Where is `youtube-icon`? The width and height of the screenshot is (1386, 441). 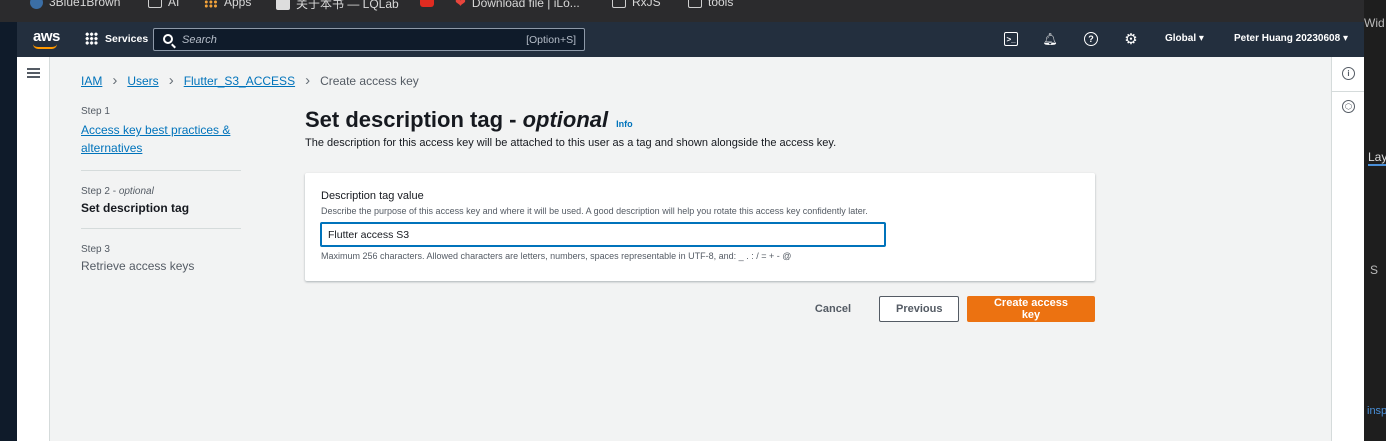
youtube-icon is located at coordinates (427, 3).